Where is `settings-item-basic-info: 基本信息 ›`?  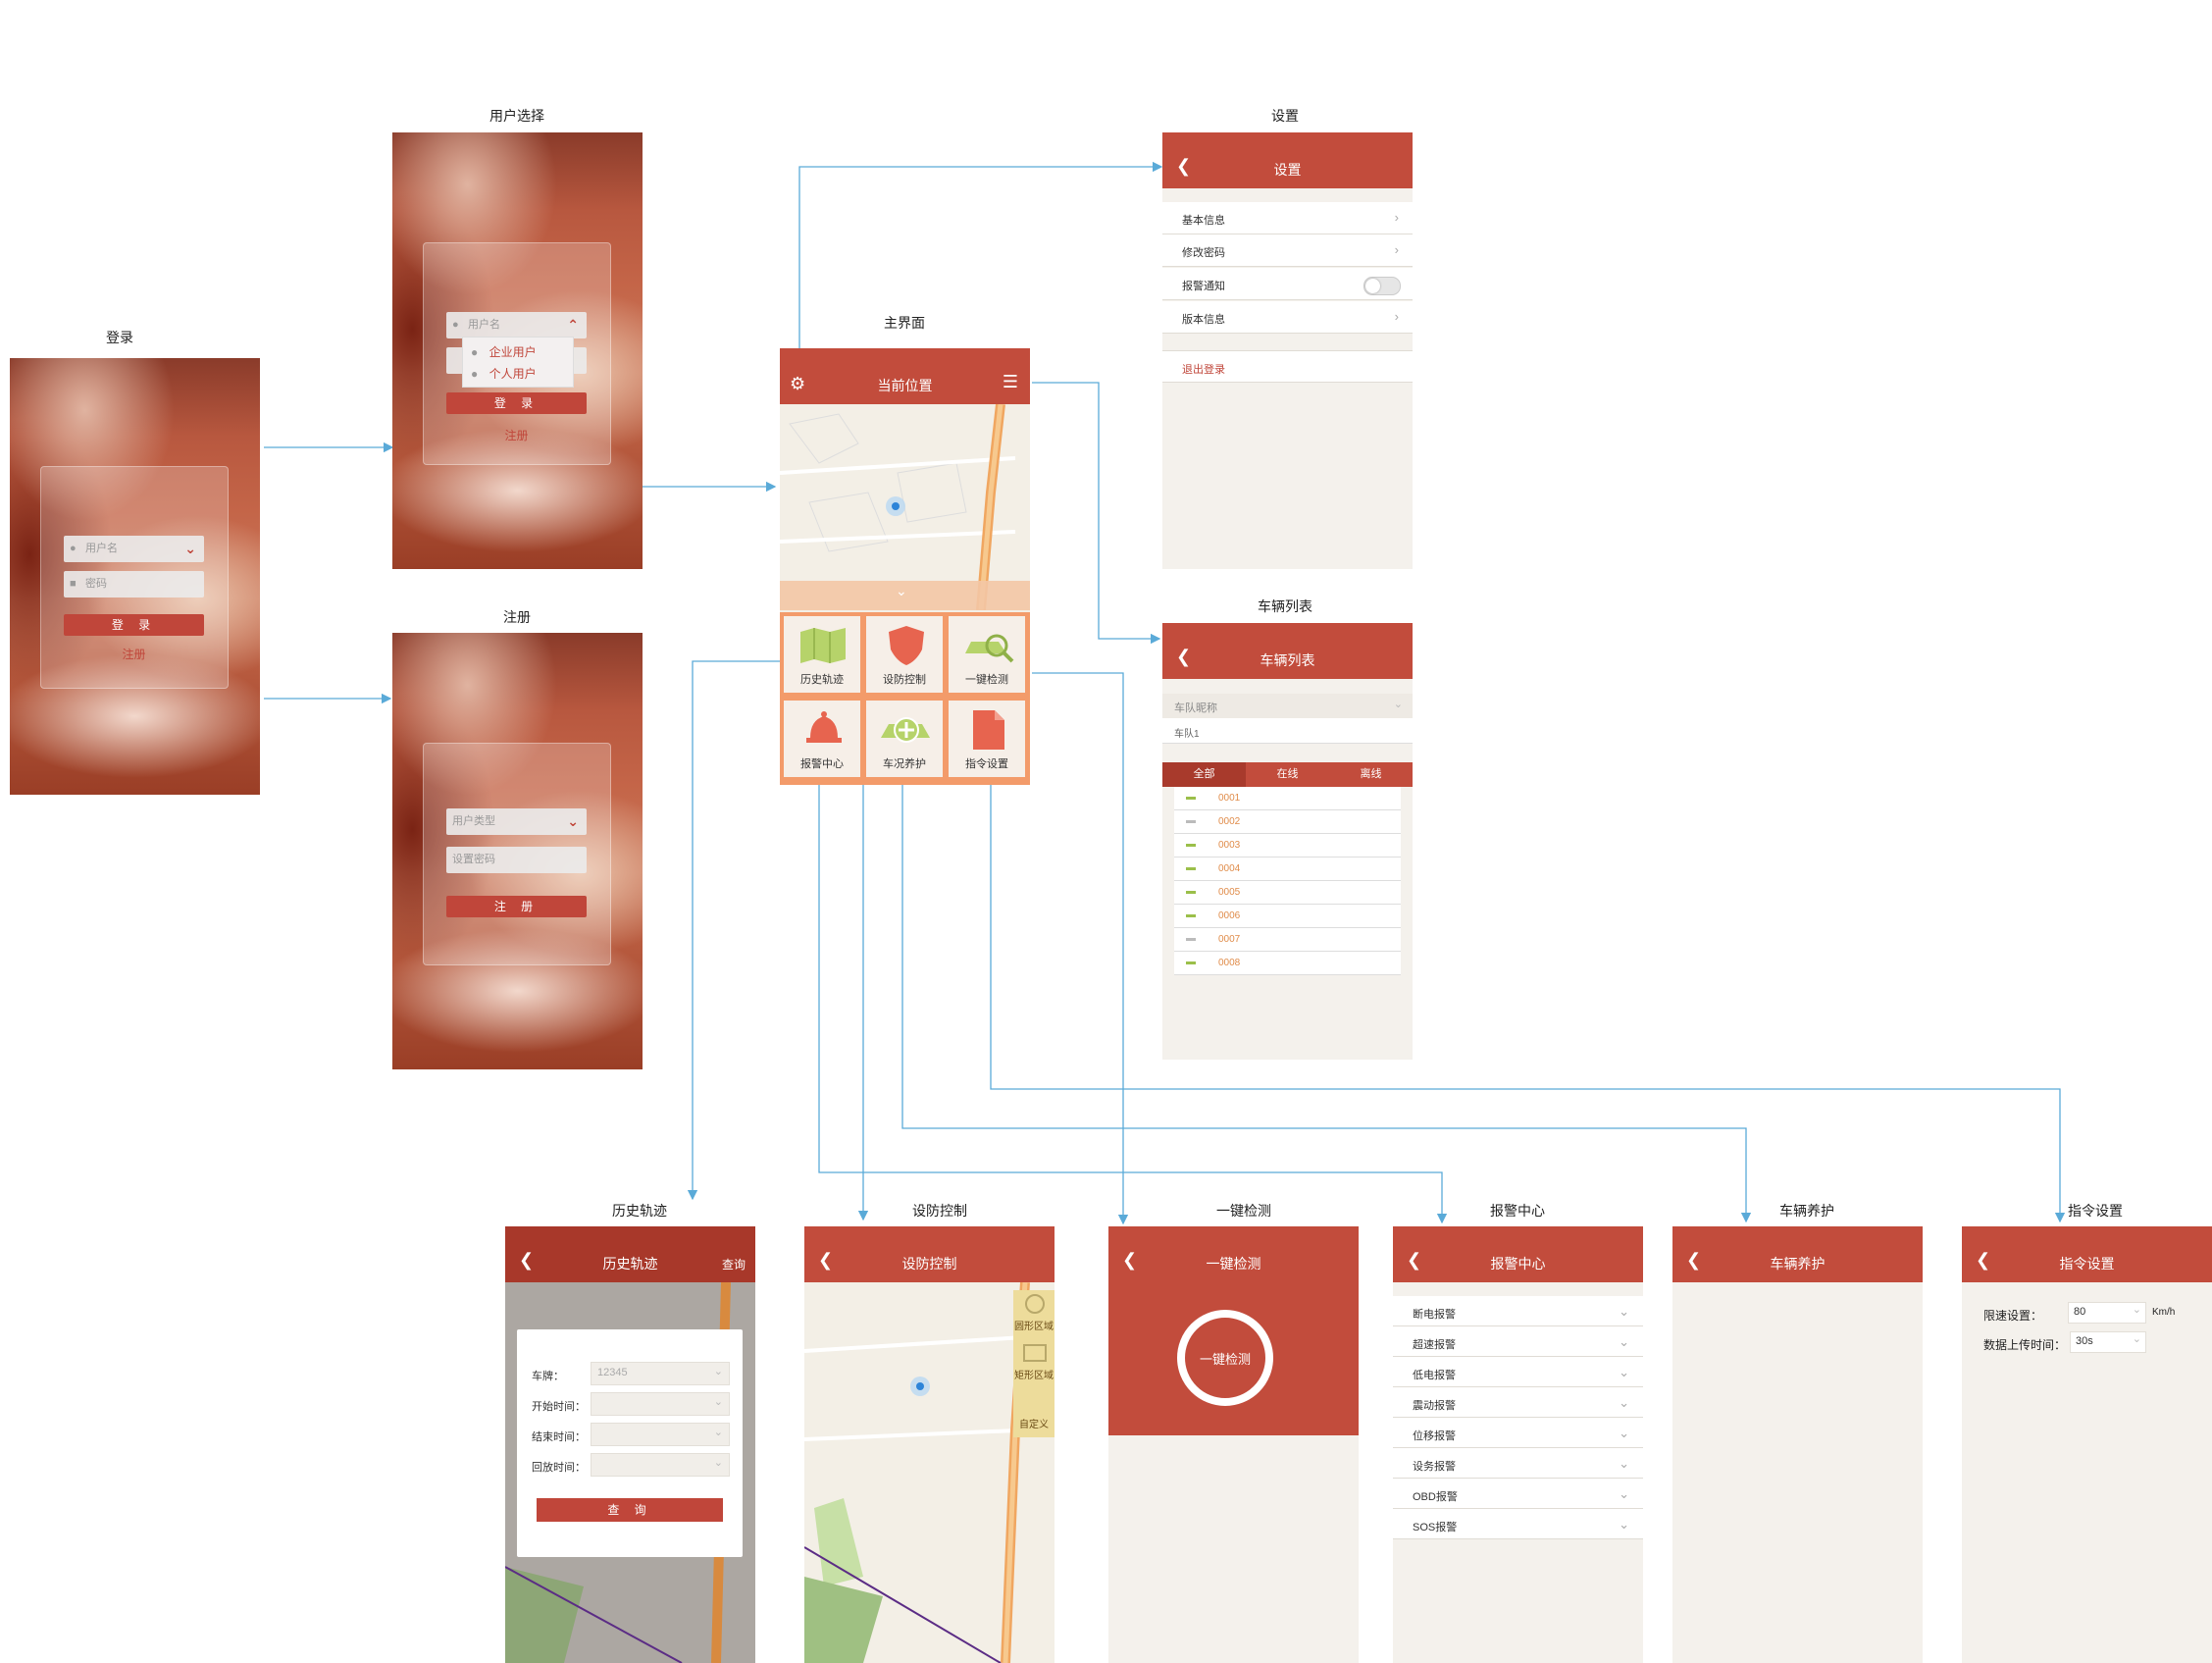
settings-item-basic-info: 基本信息 › is located at coordinates (1287, 218).